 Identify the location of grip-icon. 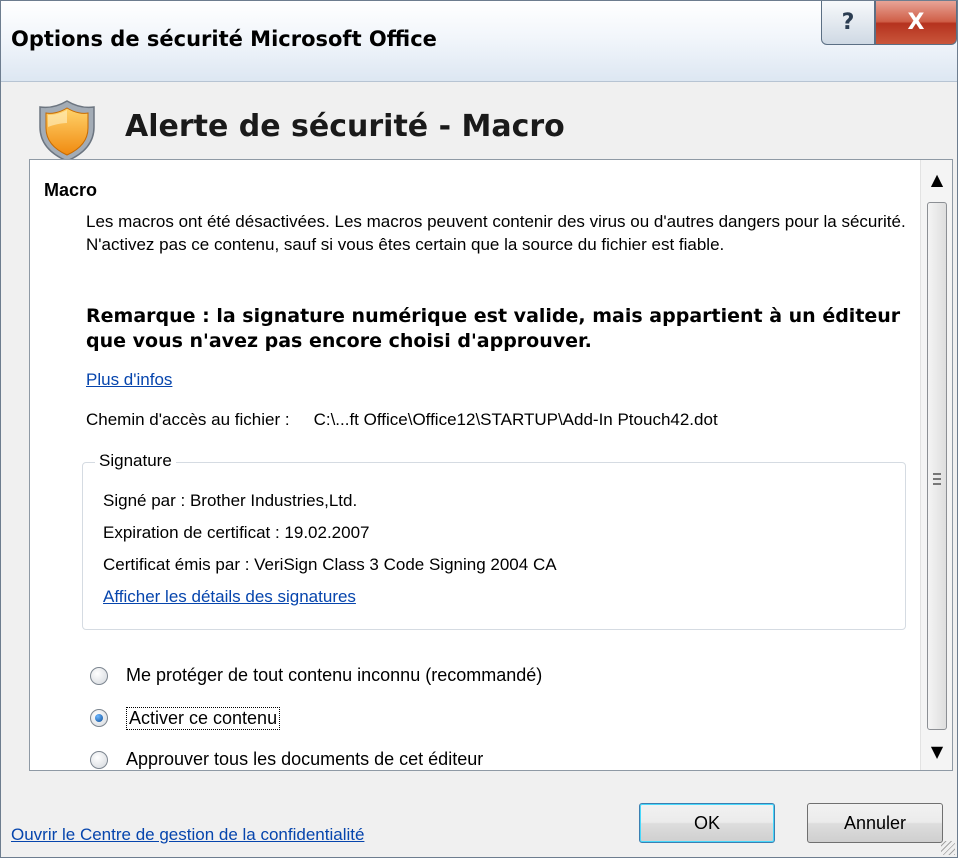
(937, 479).